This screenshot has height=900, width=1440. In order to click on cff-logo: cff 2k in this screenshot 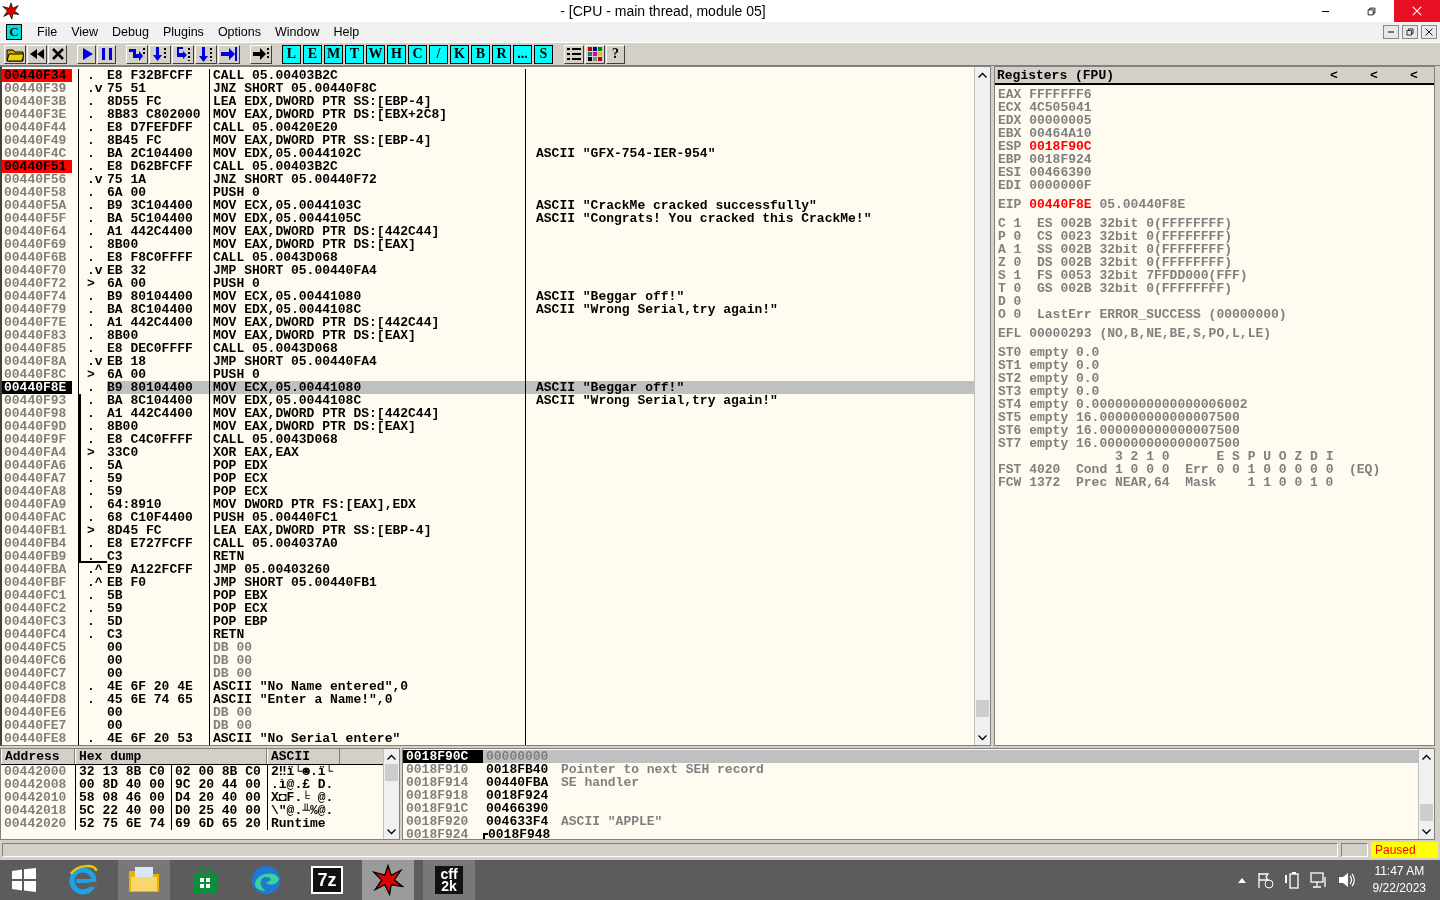, I will do `click(449, 880)`.